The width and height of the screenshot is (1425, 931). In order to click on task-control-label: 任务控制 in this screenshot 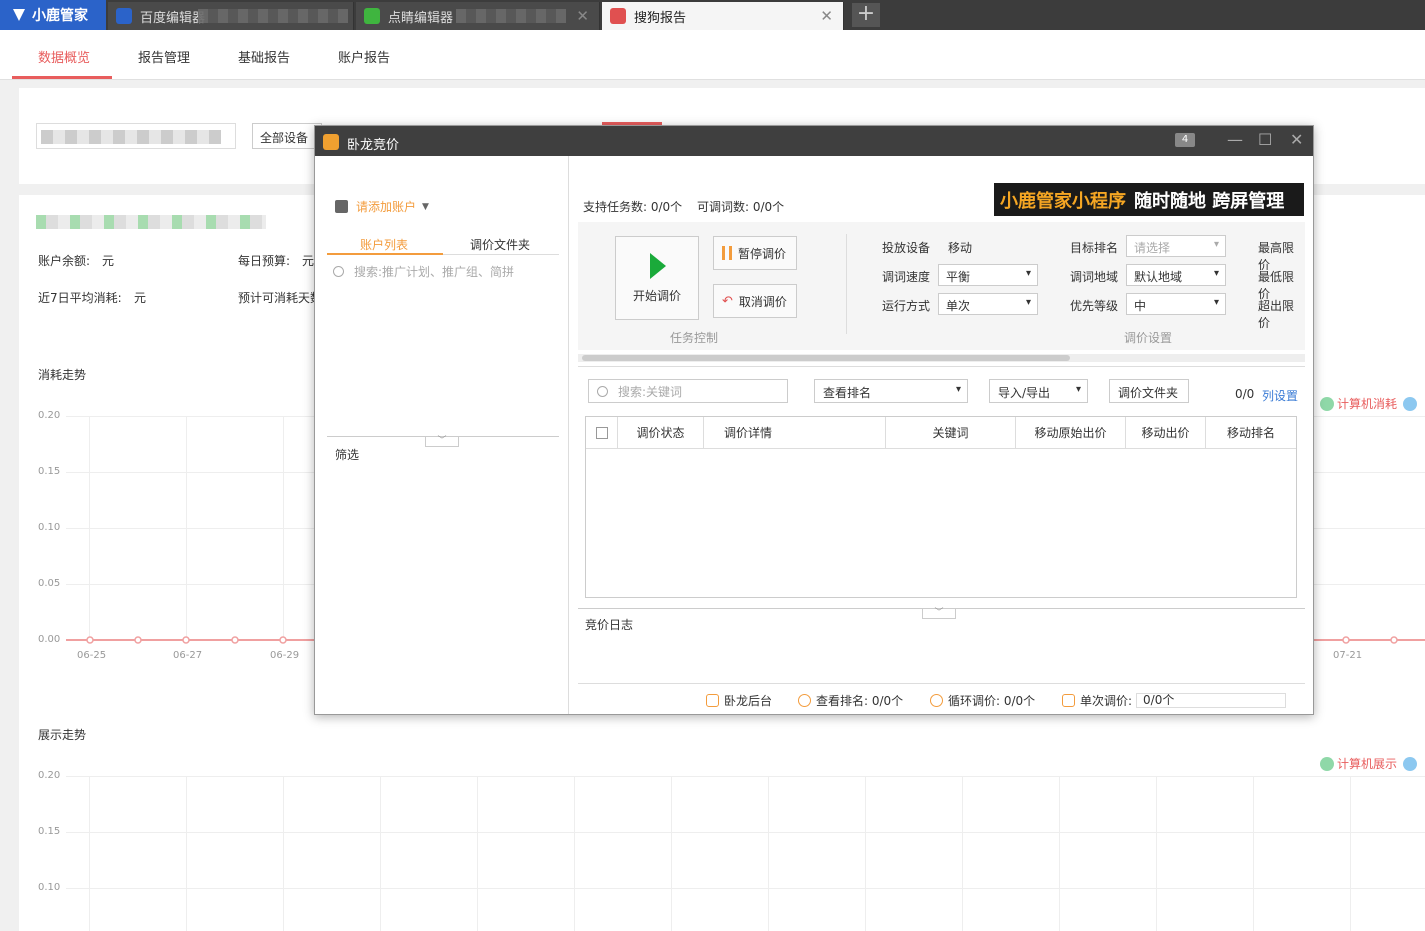, I will do `click(694, 338)`.